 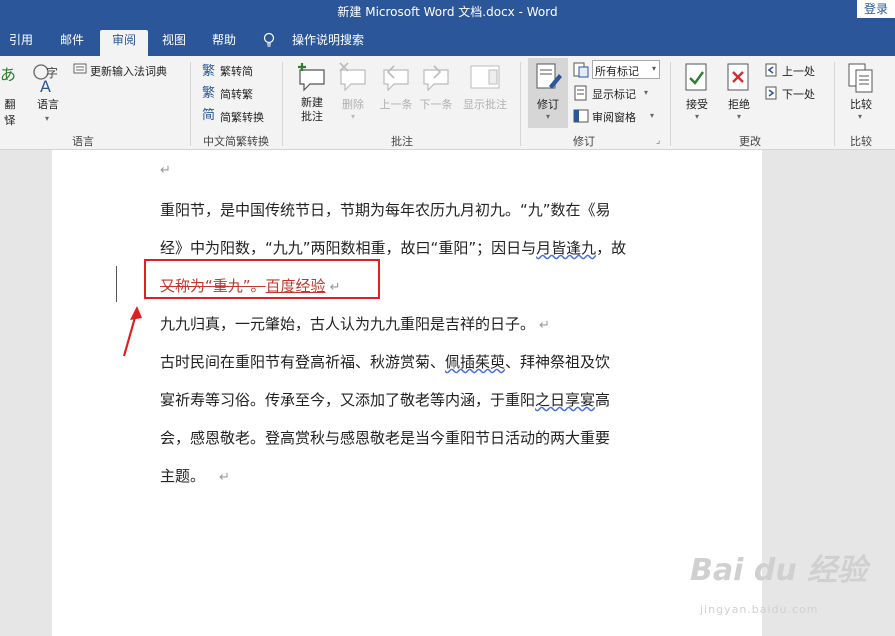 What do you see at coordinates (396, 104) in the screenshot?
I see `previous-comment-button: 上一条` at bounding box center [396, 104].